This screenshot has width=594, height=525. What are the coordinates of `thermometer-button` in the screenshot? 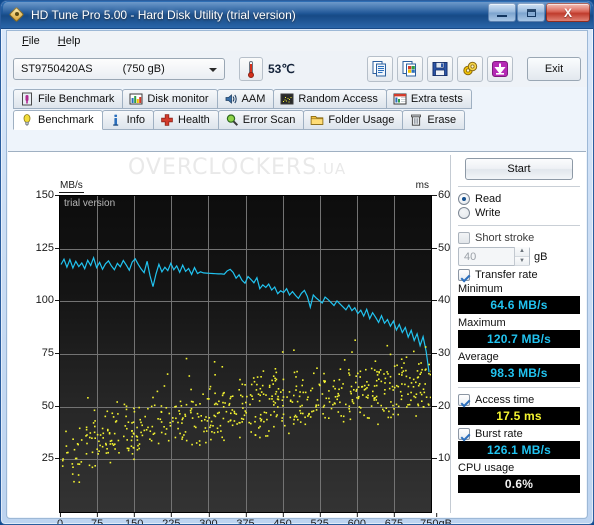 It's located at (251, 69).